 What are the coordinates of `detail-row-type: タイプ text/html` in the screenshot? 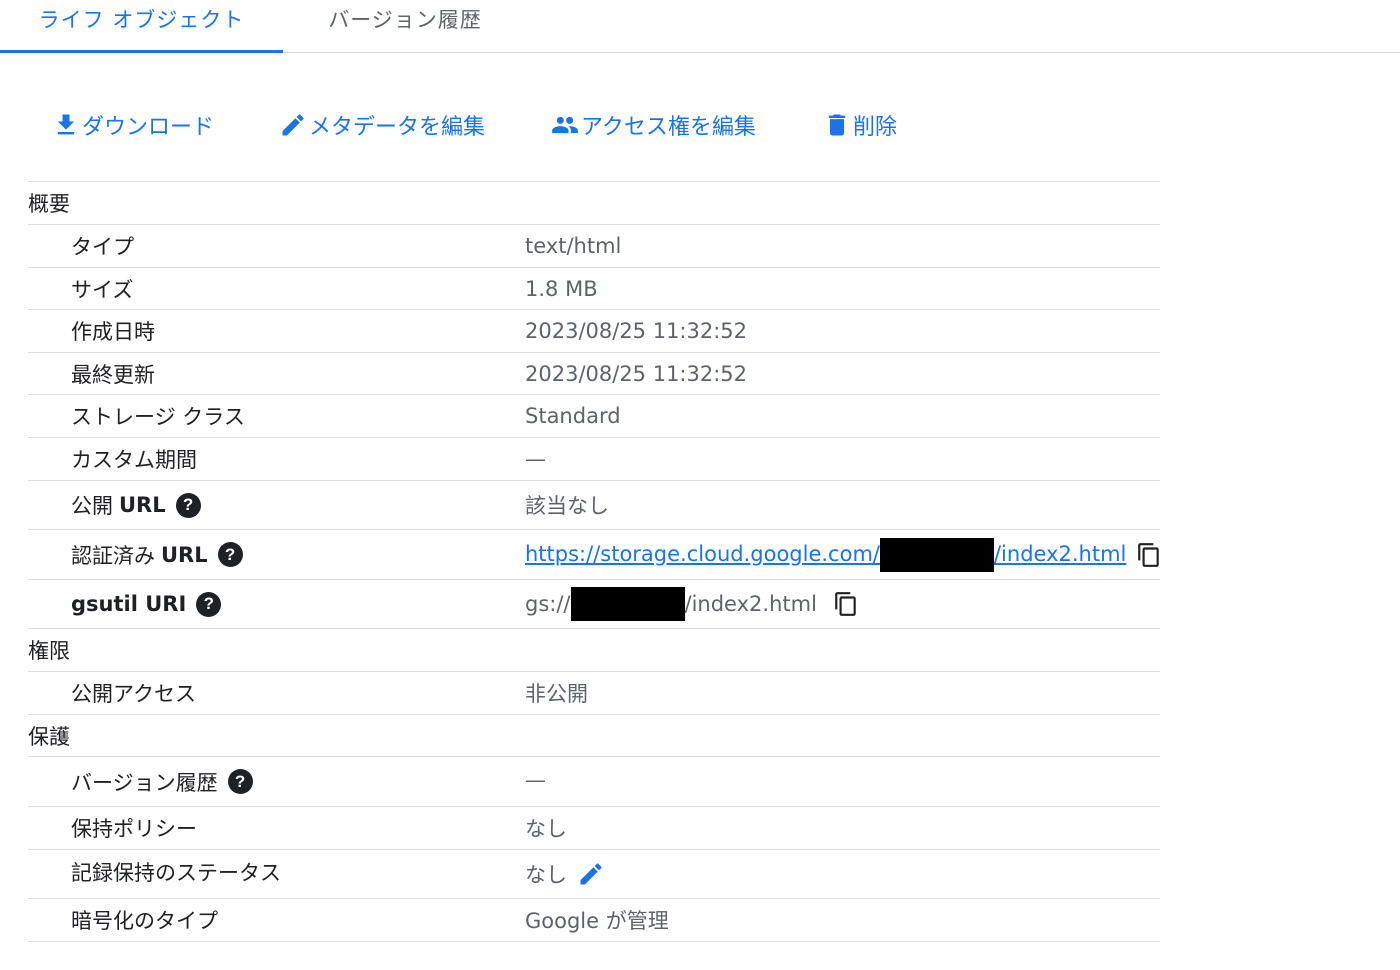 It's located at (594, 245).